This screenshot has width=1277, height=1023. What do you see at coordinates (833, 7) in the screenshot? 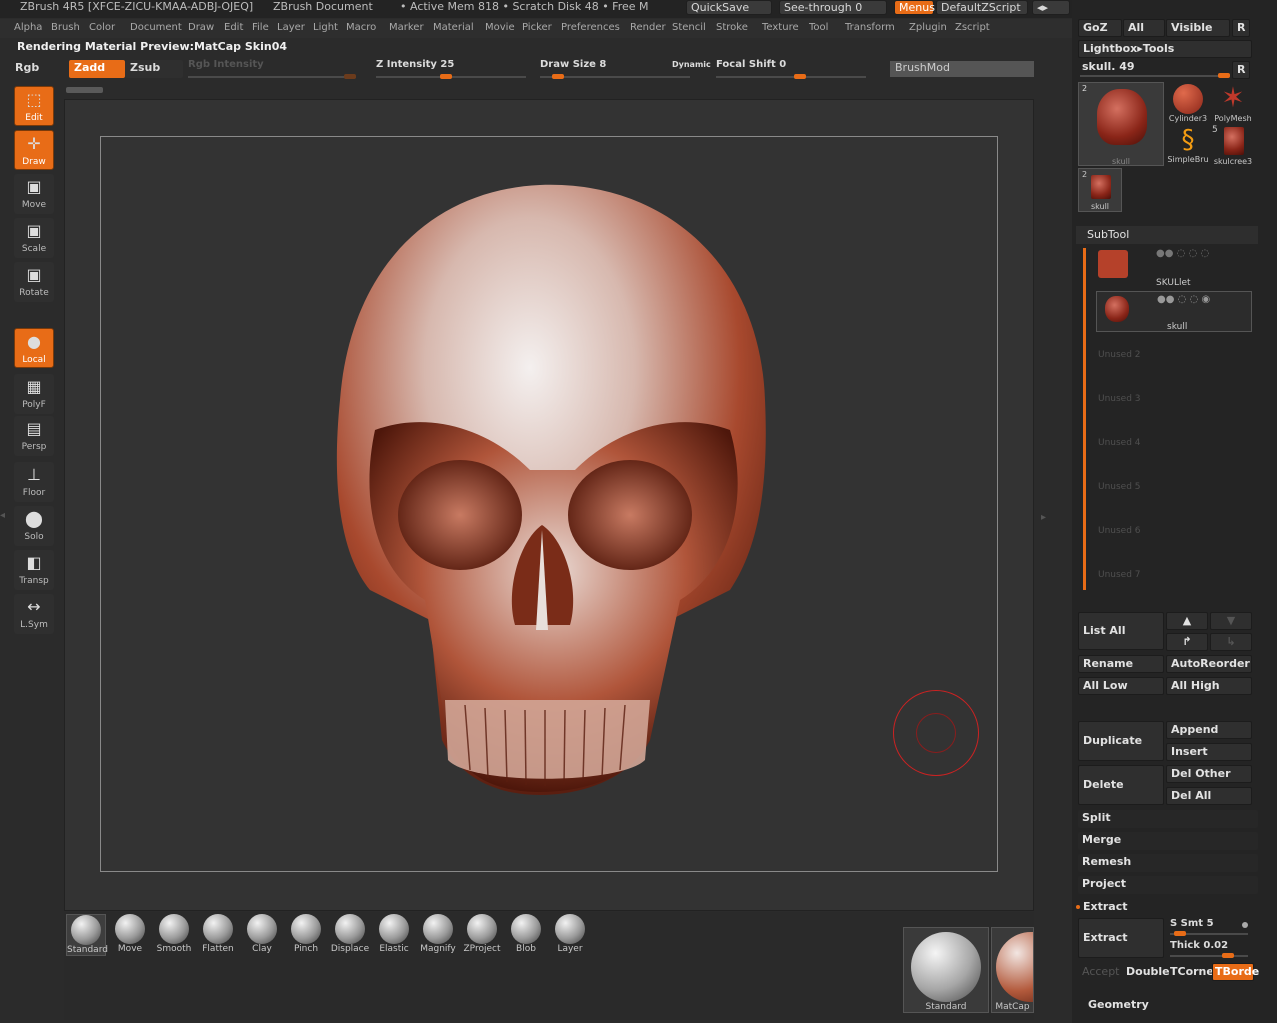
I see `see-through-slider: See-through 0` at bounding box center [833, 7].